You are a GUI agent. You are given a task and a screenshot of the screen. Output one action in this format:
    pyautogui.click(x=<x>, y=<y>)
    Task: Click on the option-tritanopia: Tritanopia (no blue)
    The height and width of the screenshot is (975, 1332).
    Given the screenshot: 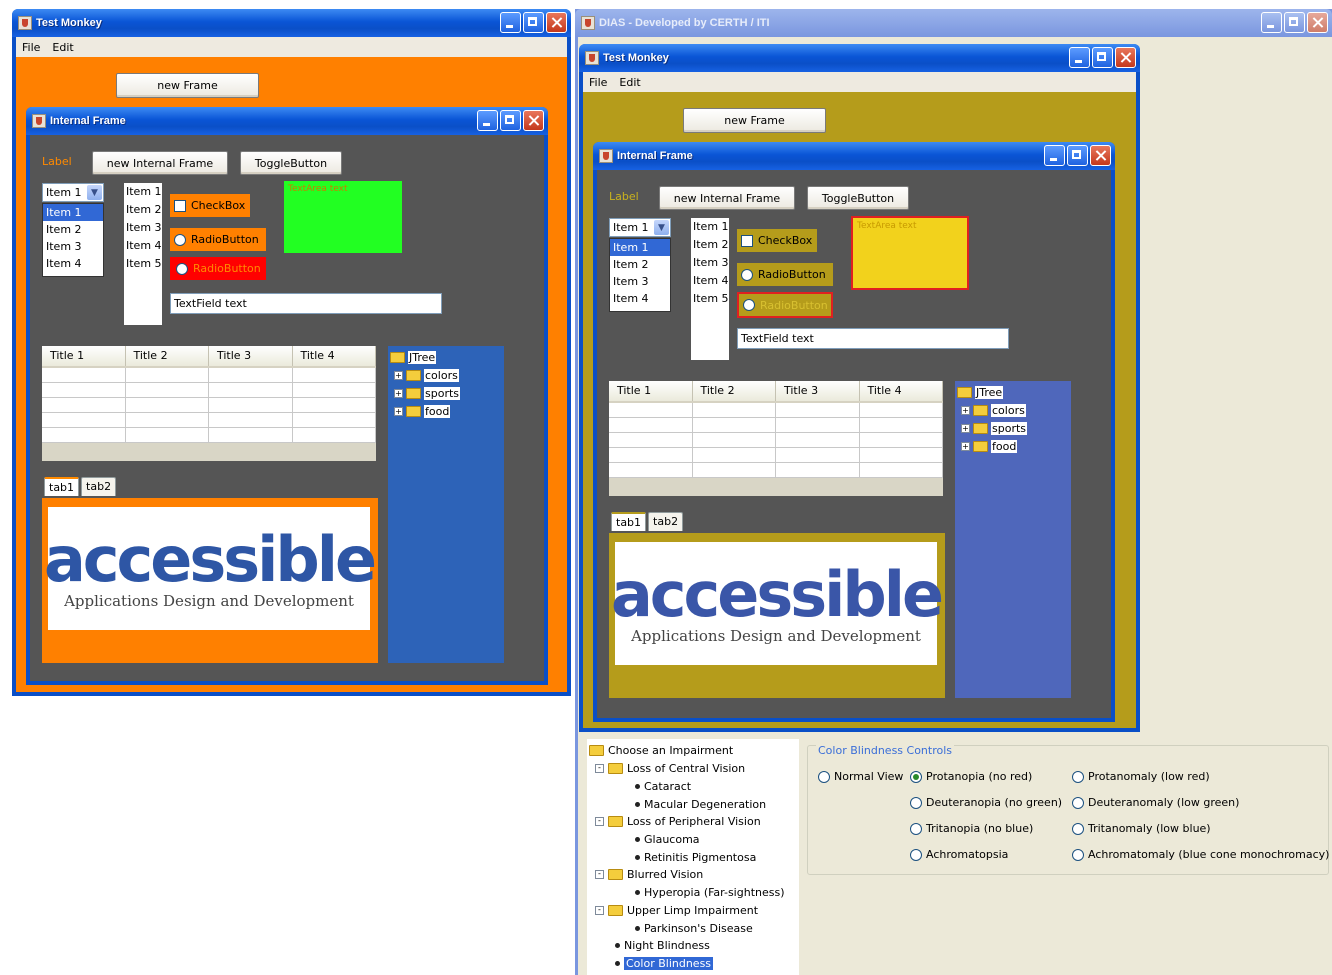 What is the action you would take?
    pyautogui.click(x=971, y=828)
    